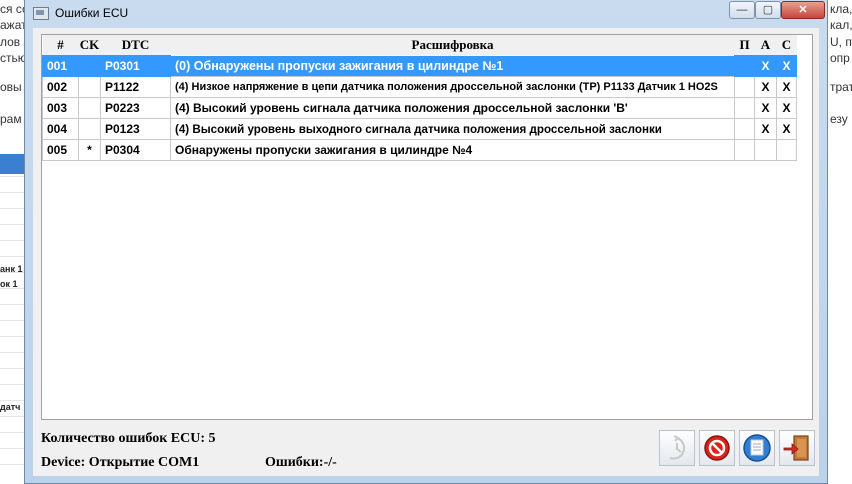 This screenshot has height=484, width=852. Describe the element at coordinates (765, 150) in the screenshot. I see `cell-a` at that location.